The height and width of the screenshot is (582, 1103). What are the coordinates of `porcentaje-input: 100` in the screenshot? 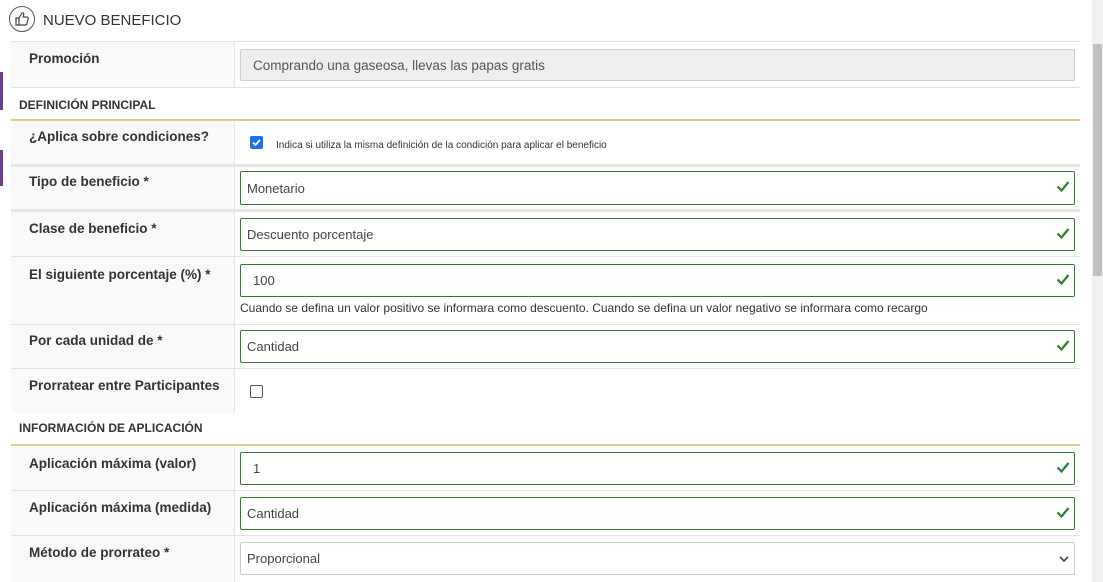 It's located at (657, 280).